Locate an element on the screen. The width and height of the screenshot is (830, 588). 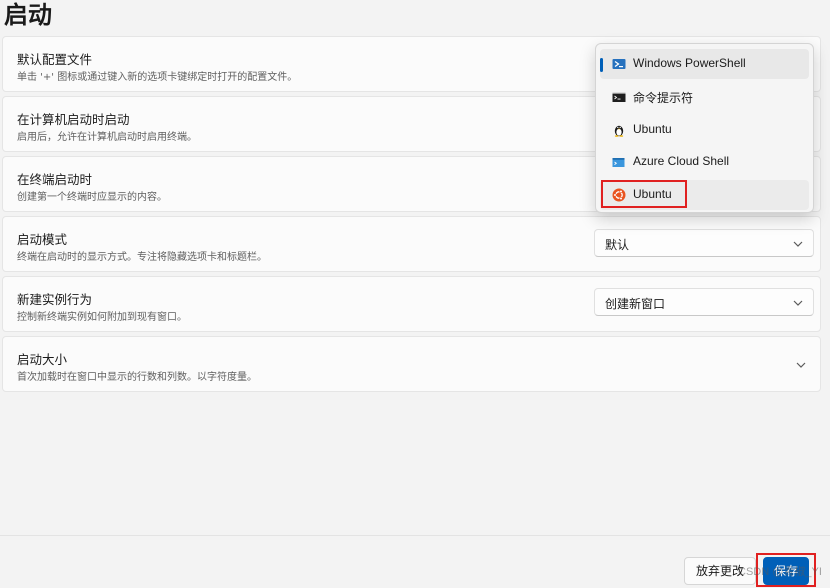
dropdown-value: 默认 is located at coordinates (617, 245).